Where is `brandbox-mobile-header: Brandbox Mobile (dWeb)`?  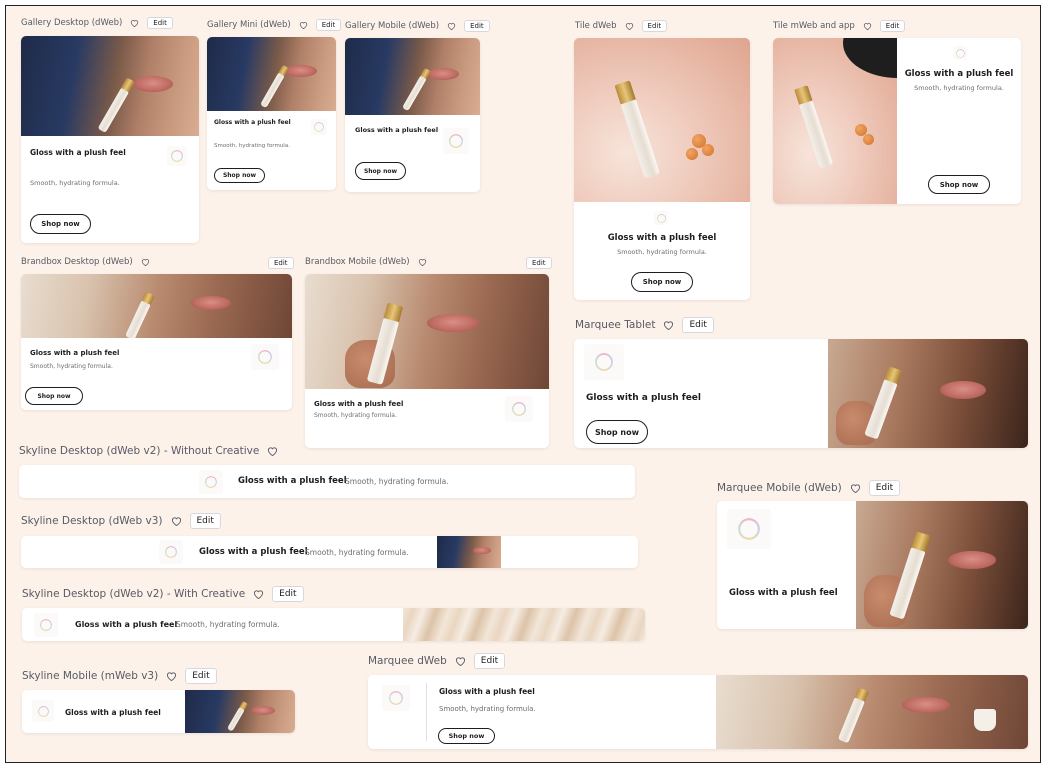 brandbox-mobile-header: Brandbox Mobile (dWeb) is located at coordinates (366, 262).